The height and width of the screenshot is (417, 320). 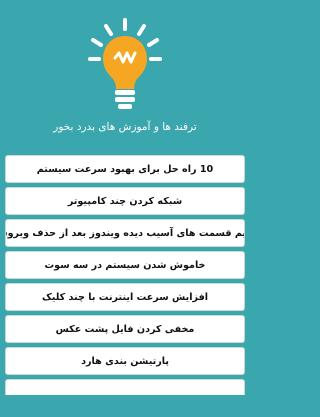 I want to click on menu-item-fast-shutdown: خاموش شدن سیستم در سه سوت, so click(x=125, y=265).